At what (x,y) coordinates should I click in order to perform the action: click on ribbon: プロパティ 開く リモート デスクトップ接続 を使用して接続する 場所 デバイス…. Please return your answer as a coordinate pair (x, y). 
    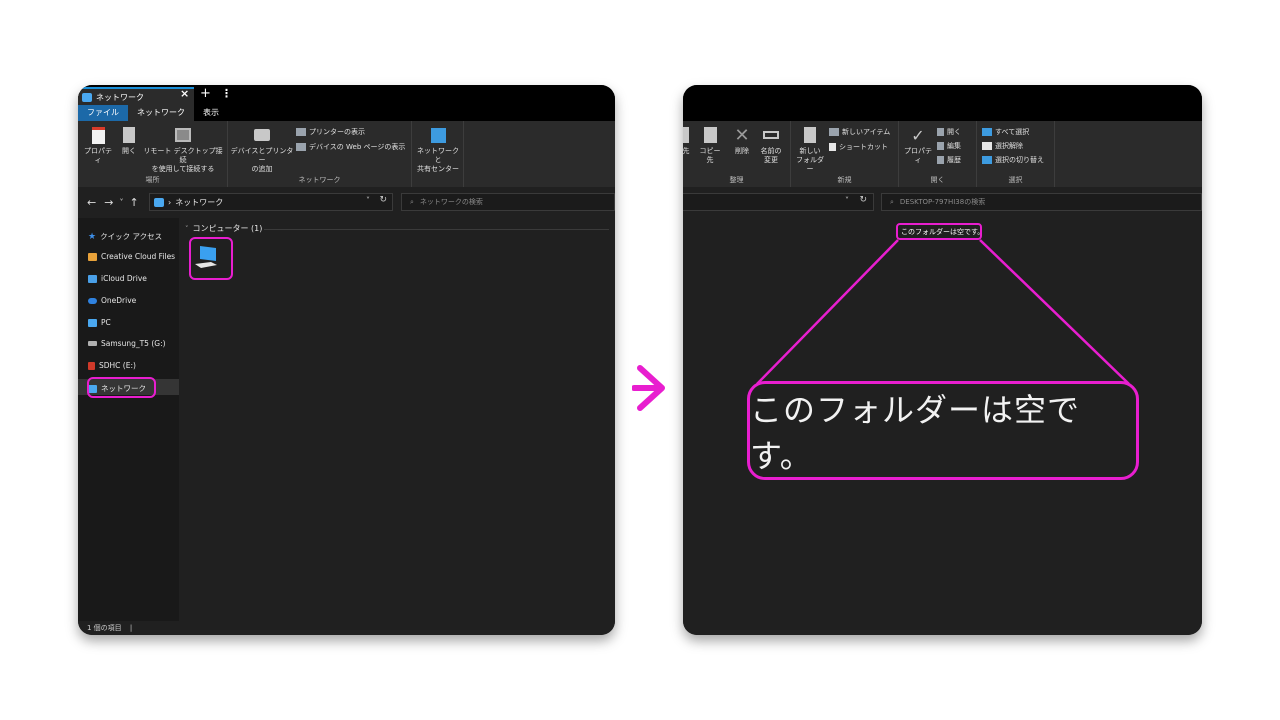
    Looking at the image, I should click on (346, 154).